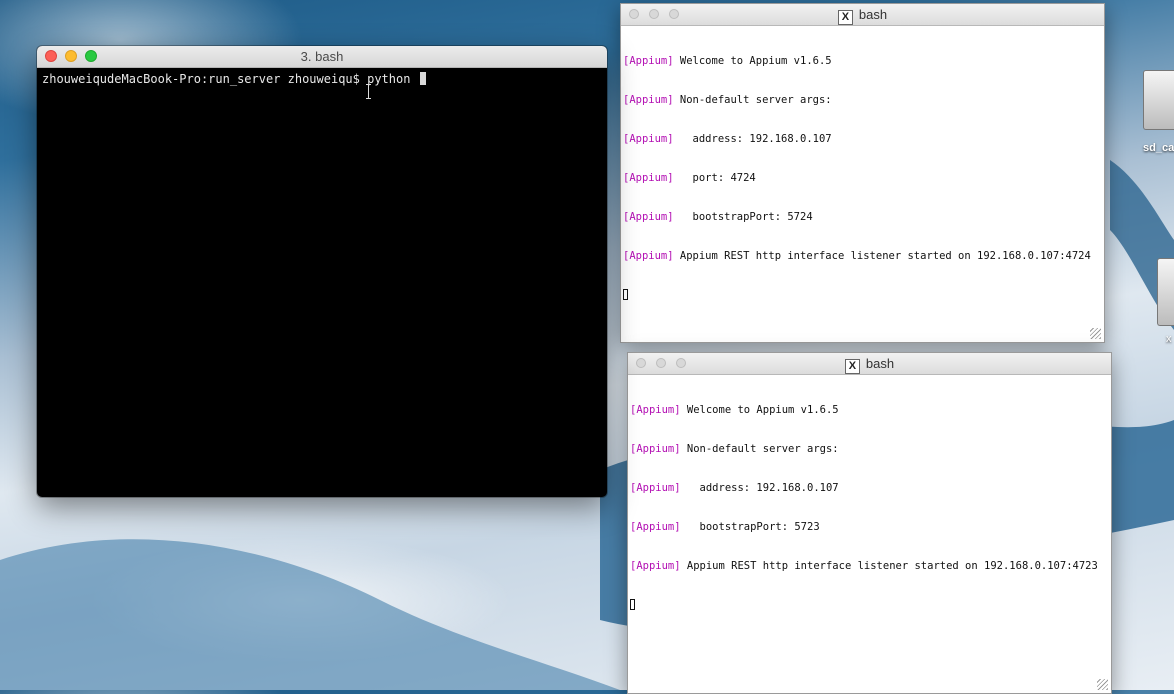 This screenshot has width=1174, height=694. Describe the element at coordinates (369, 91) in the screenshot. I see `ibeam-cursor-icon` at that location.